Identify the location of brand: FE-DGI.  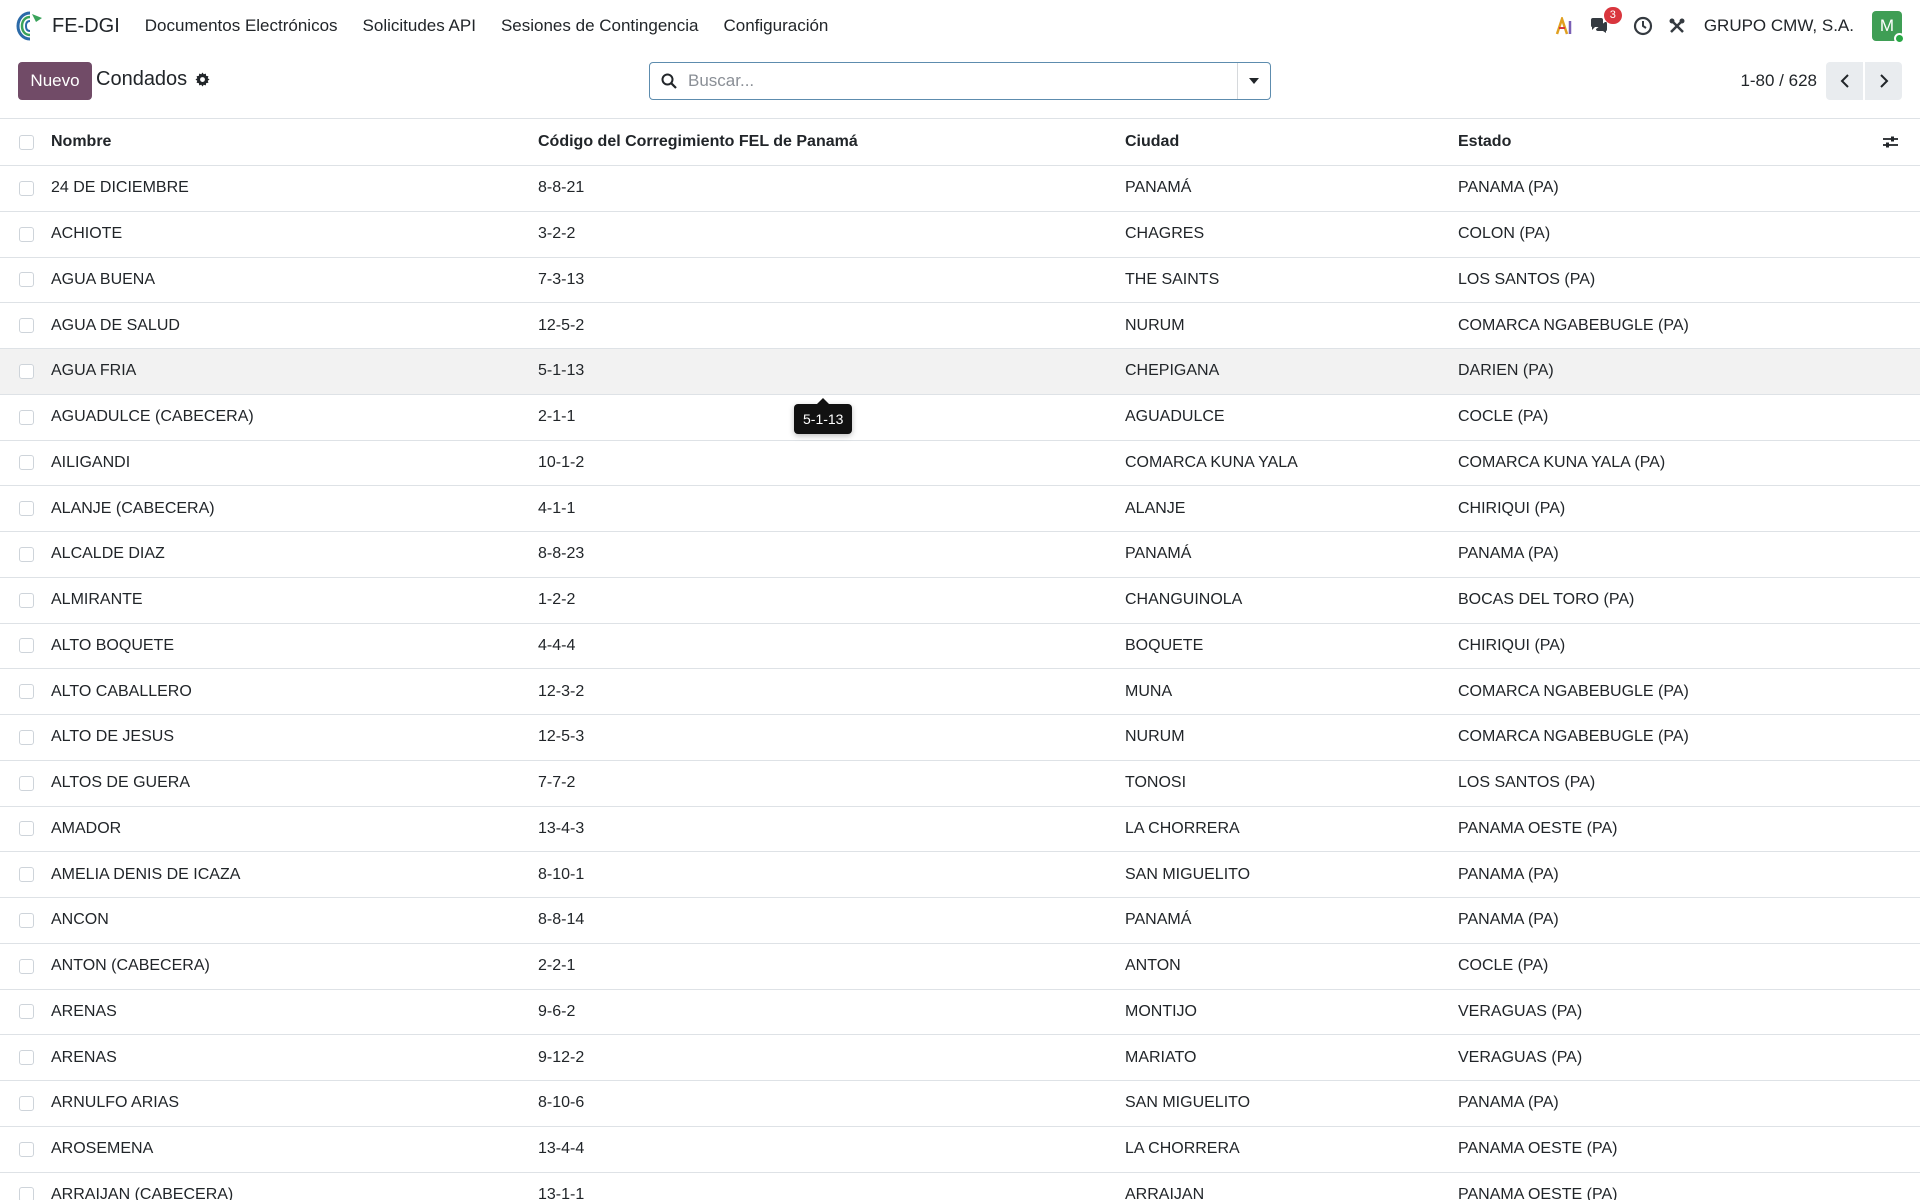
(79, 26).